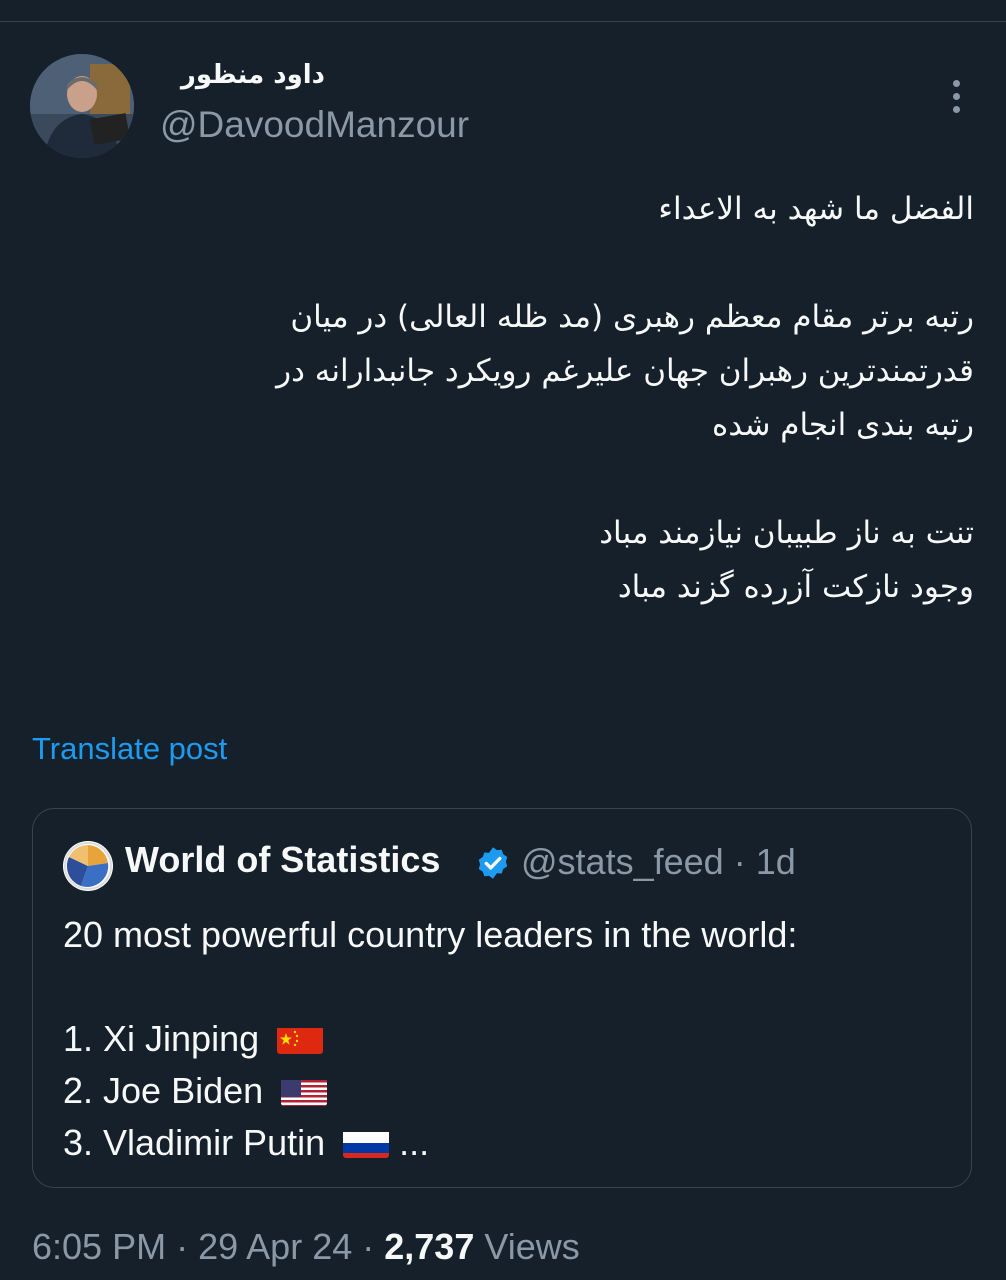  I want to click on list-item-text: 3. Vladimir Putin, so click(194, 1142).